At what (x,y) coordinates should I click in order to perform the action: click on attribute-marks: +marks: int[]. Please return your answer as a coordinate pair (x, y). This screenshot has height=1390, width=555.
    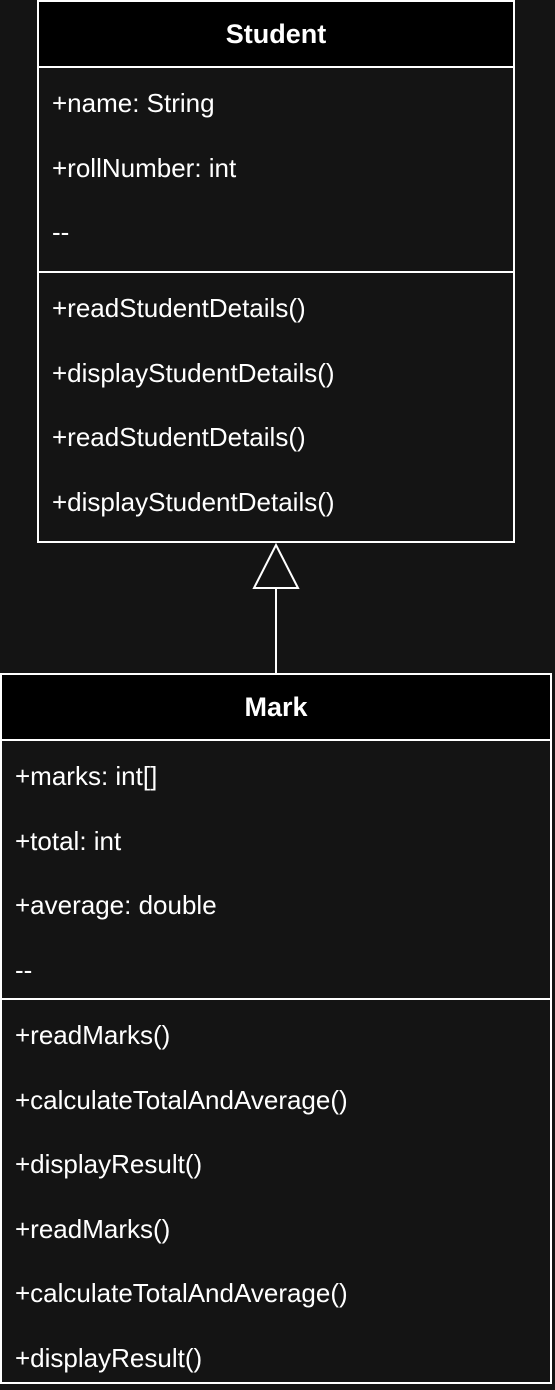
    Looking at the image, I should click on (86, 776).